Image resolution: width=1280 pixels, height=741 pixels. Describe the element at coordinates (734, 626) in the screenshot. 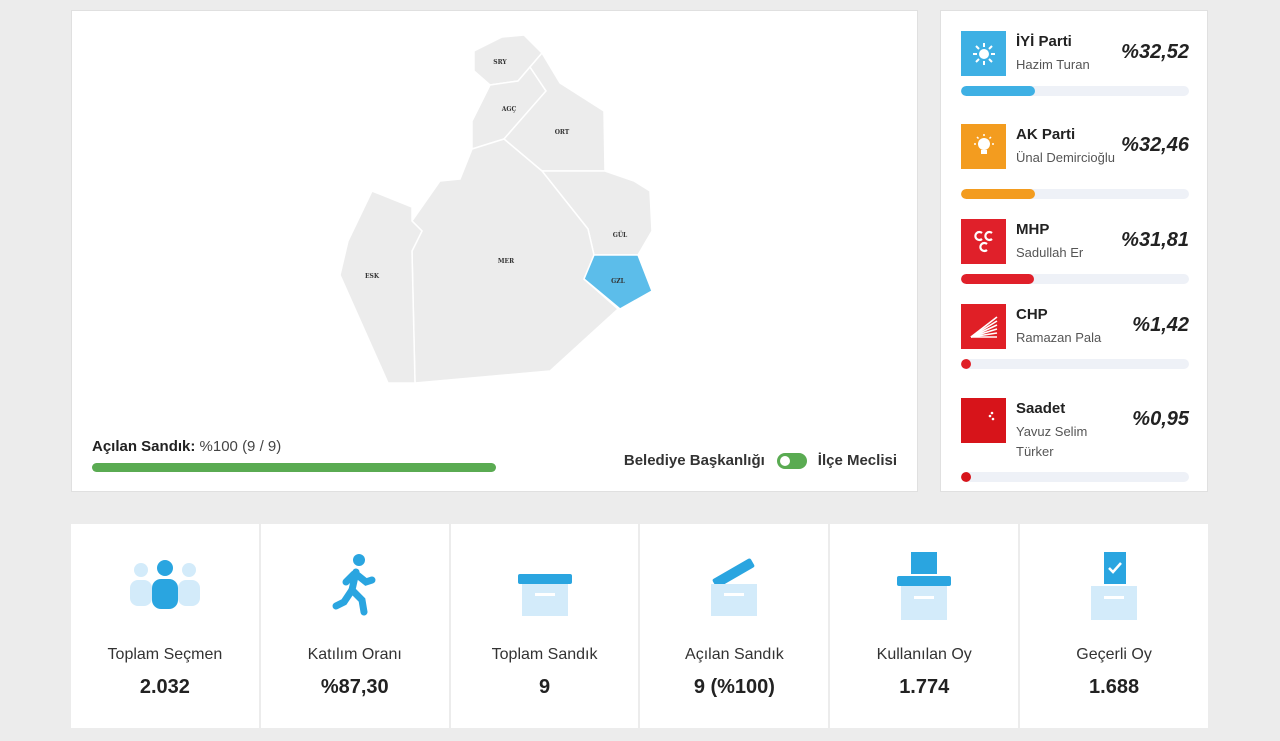

I see `stat-opened-boxes: Açılan Sandık 9 (%100)` at that location.